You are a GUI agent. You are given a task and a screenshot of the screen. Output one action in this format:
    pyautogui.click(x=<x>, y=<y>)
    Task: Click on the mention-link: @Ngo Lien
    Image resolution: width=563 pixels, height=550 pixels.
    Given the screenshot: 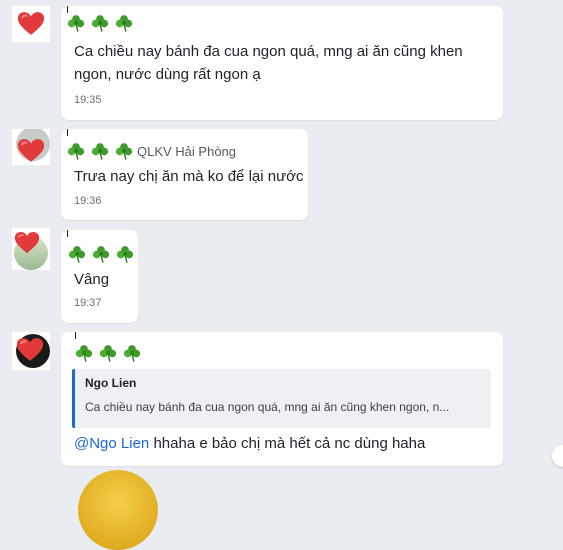 What is the action you would take?
    pyautogui.click(x=111, y=443)
    